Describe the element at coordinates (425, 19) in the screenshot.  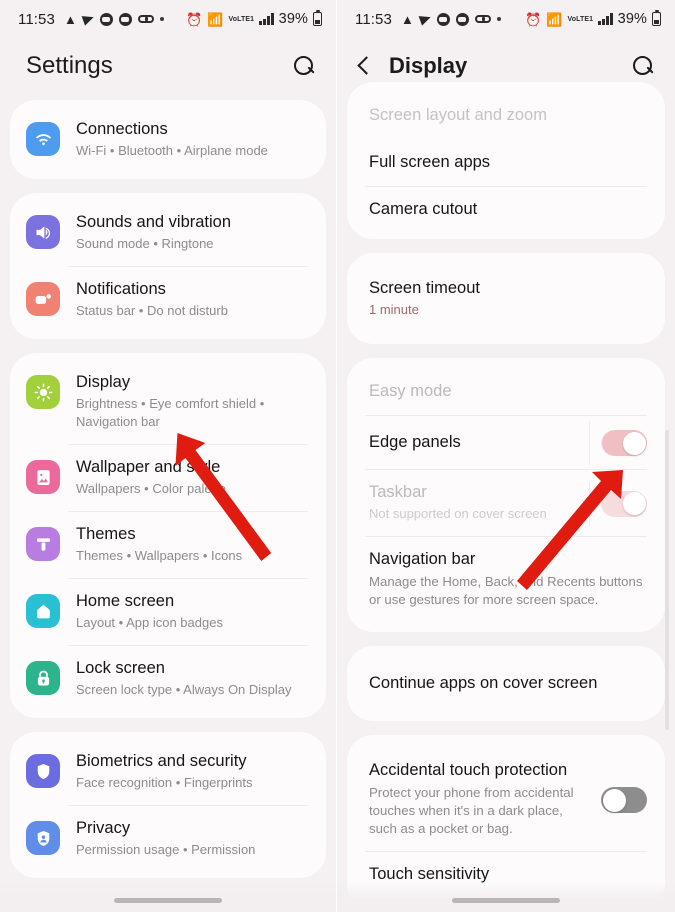
I see `telegram-icon` at that location.